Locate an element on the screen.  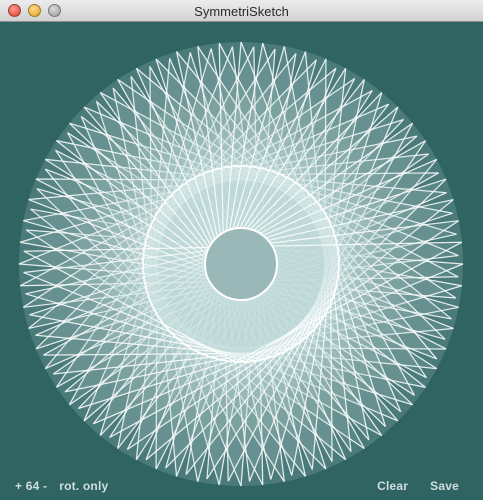
footer-bar: + 64 - rot. only Clear Save is located at coordinates (241, 486).